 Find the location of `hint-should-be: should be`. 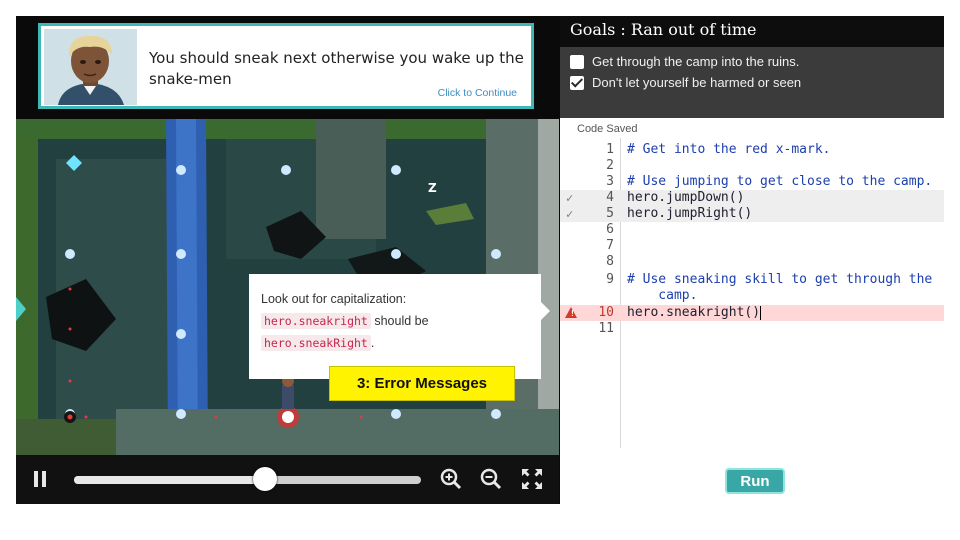

hint-should-be: should be is located at coordinates (401, 321).